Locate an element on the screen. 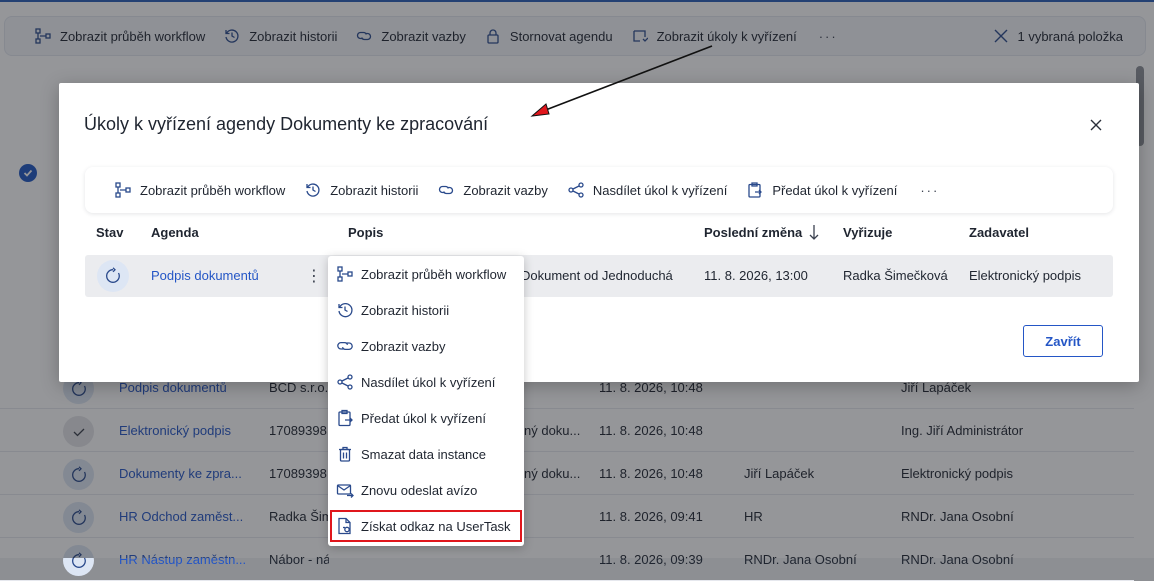 The image size is (1154, 581). column-assignee: Vyřizuje is located at coordinates (867, 232).